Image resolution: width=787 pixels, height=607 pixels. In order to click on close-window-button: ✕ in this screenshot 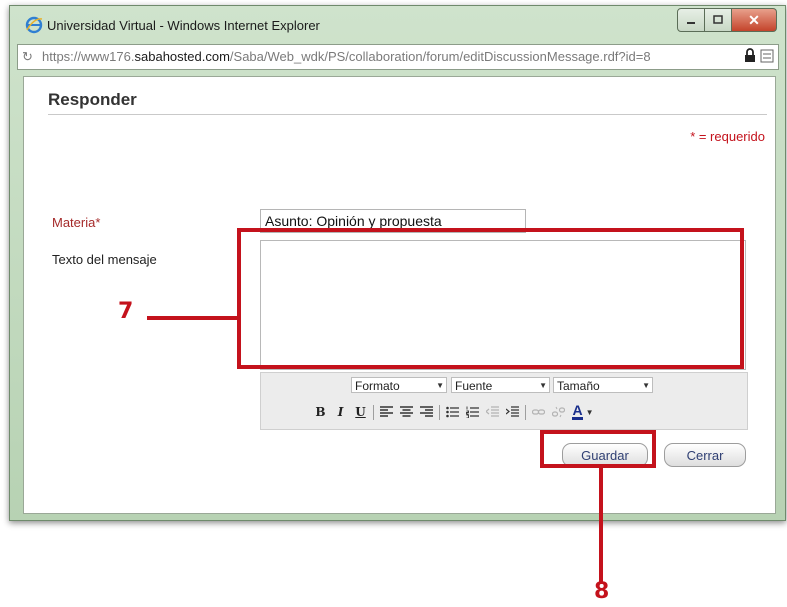, I will do `click(754, 20)`.